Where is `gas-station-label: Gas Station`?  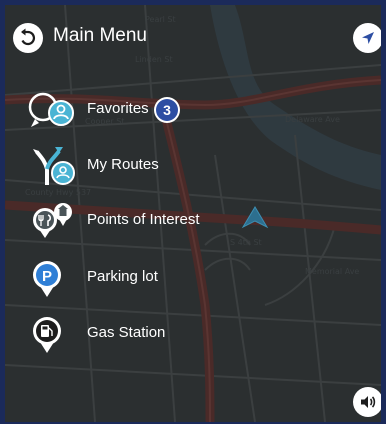
gas-station-label: Gas Station is located at coordinates (126, 332).